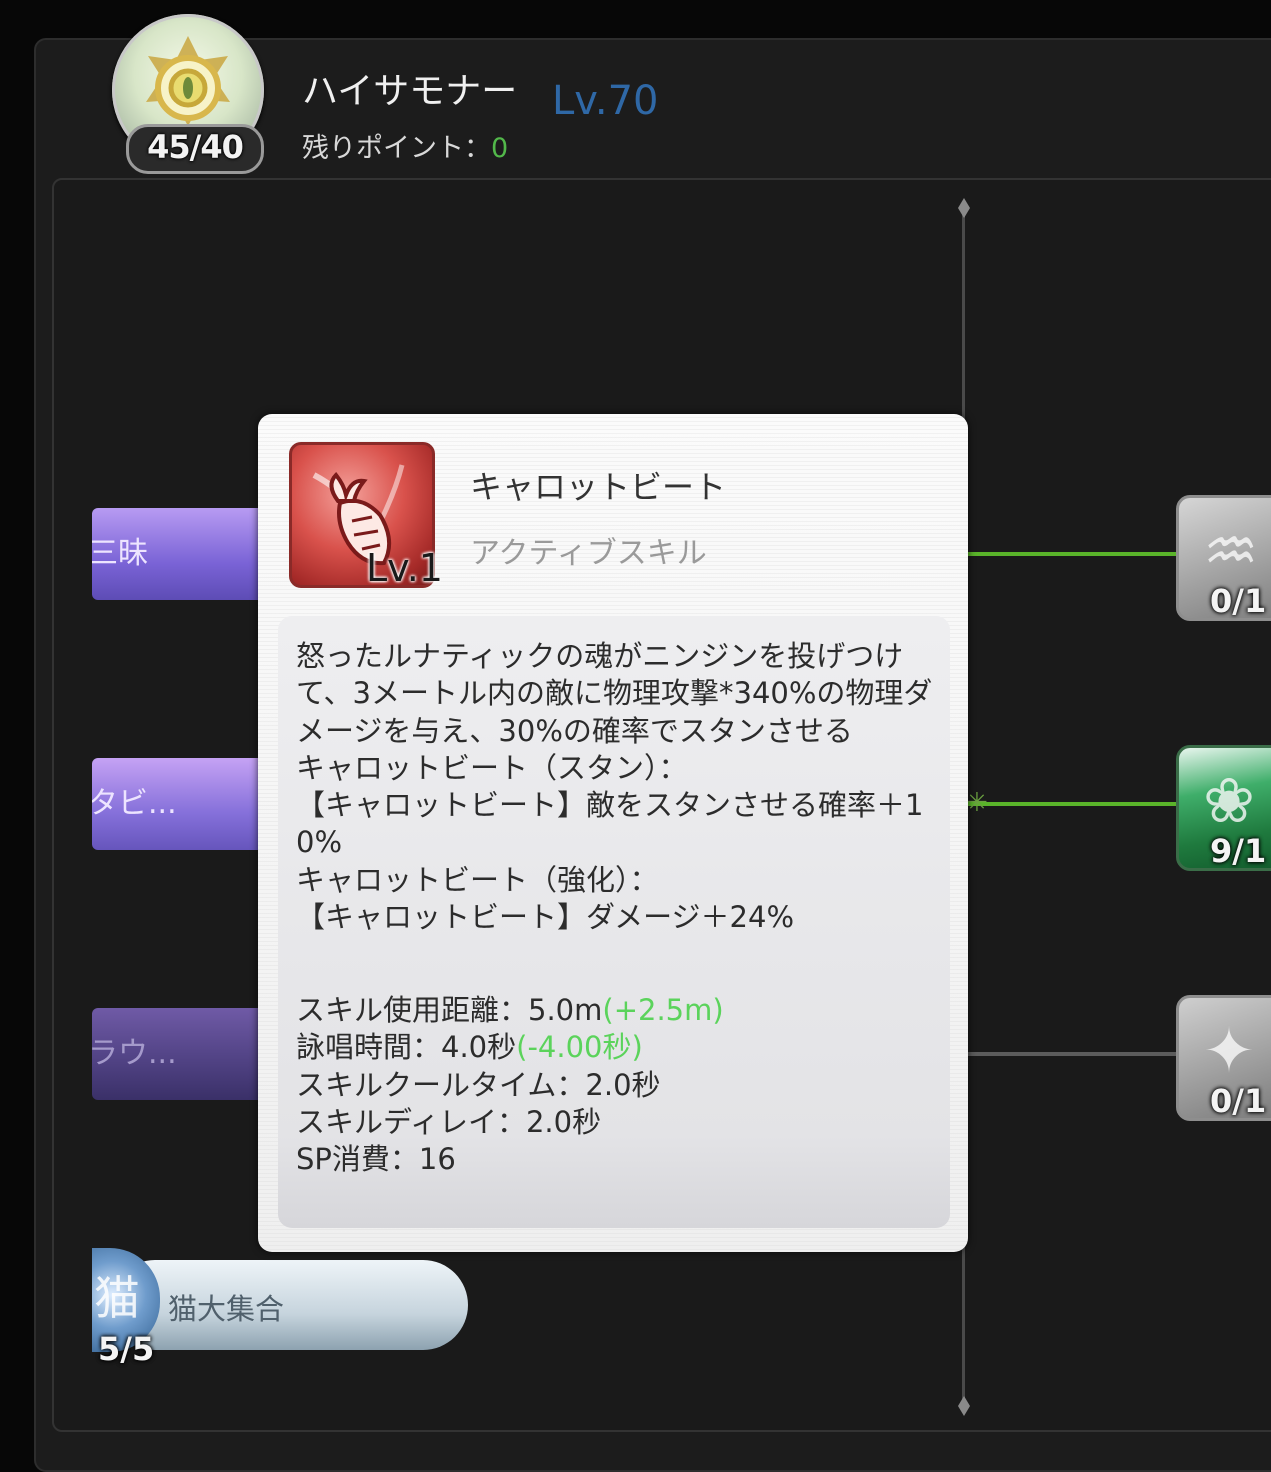 The width and height of the screenshot is (1271, 1472). I want to click on skill-bar-1: 三昧, so click(182, 554).